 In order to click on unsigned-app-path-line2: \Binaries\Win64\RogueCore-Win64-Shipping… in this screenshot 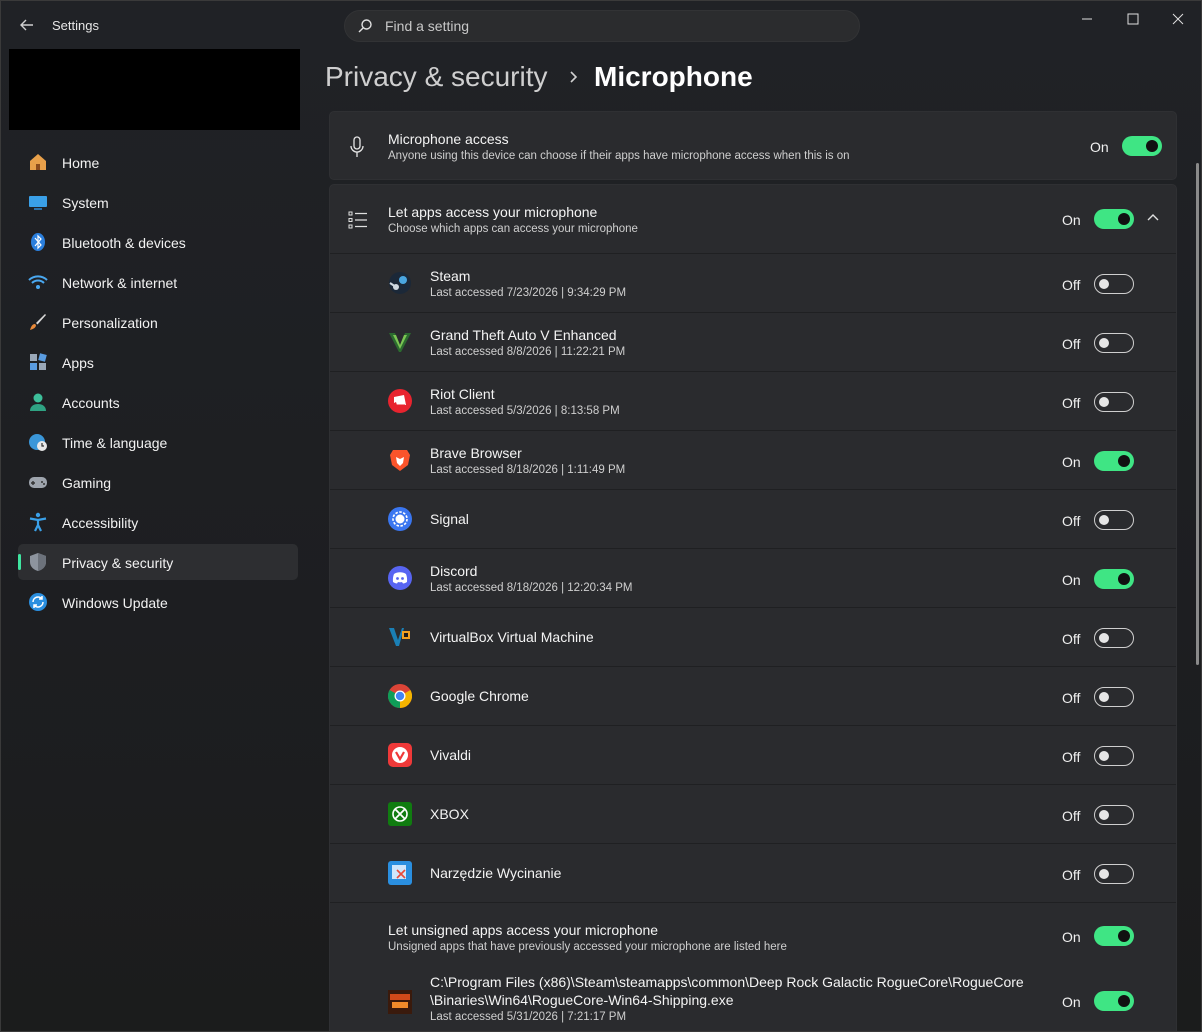, I will do `click(582, 1000)`.